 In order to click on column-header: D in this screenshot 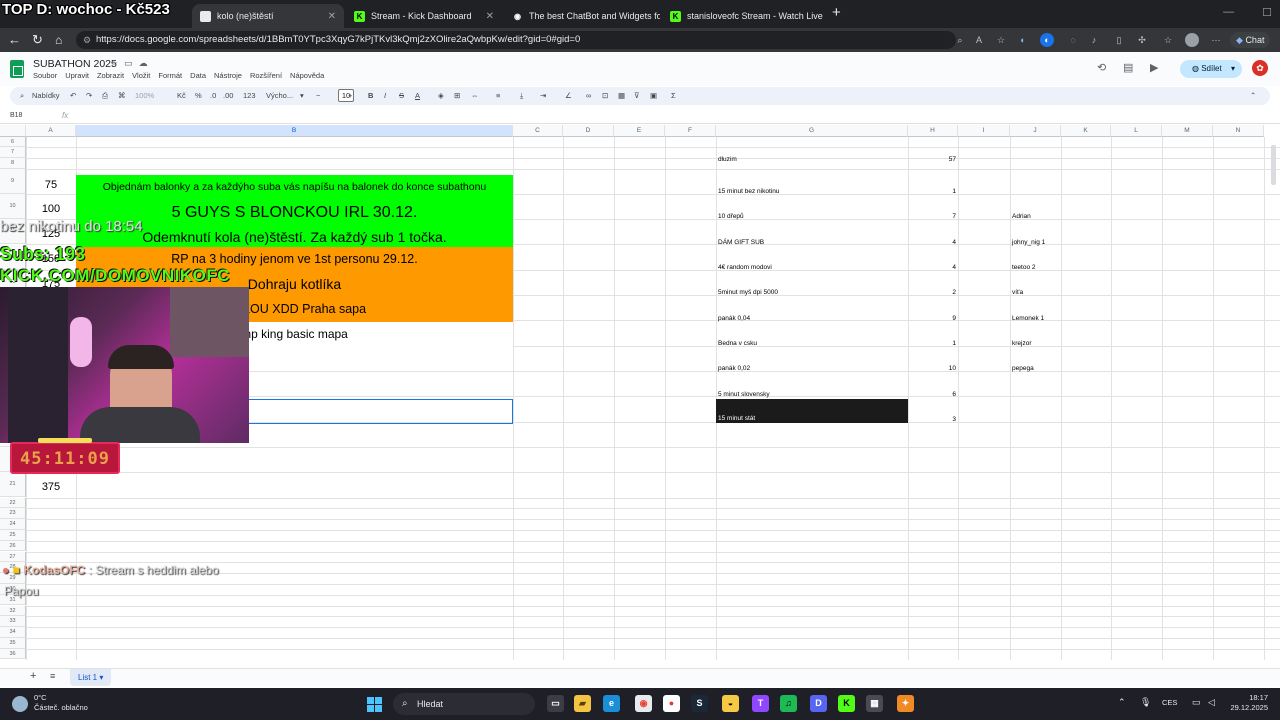, I will do `click(588, 131)`.